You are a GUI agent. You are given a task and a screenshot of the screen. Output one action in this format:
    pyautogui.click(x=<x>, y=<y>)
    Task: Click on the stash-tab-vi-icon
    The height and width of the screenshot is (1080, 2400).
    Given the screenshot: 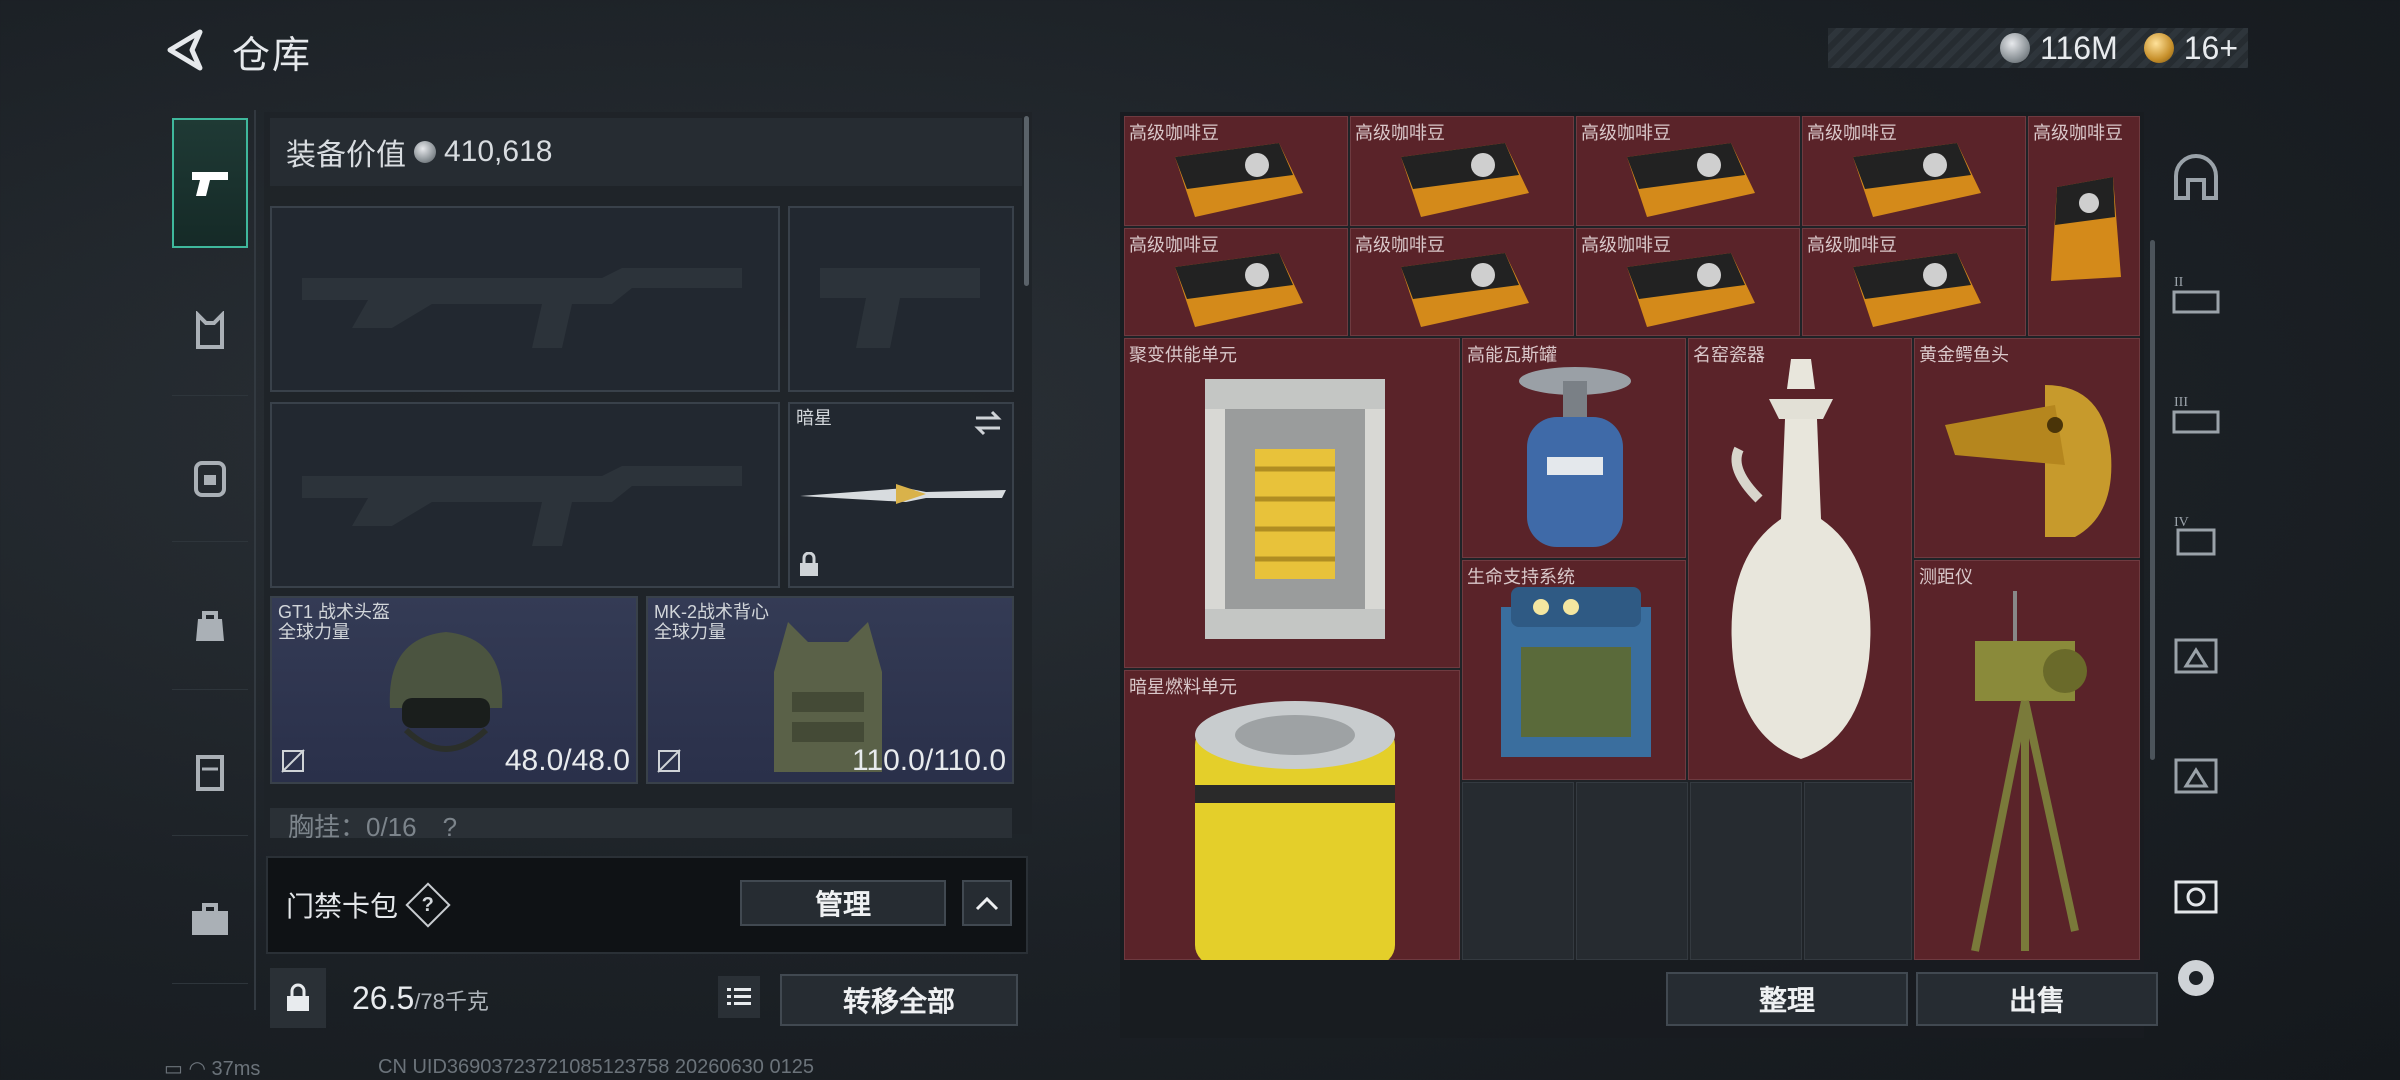 What is the action you would take?
    pyautogui.click(x=2196, y=776)
    